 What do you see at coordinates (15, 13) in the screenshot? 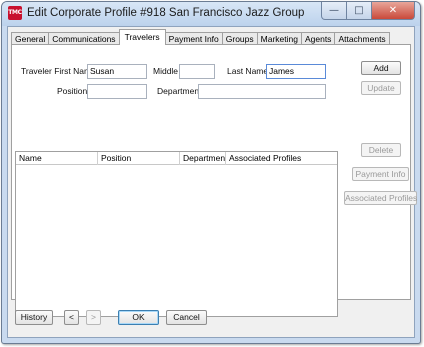
I see `app-logo-icon: TMC` at bounding box center [15, 13].